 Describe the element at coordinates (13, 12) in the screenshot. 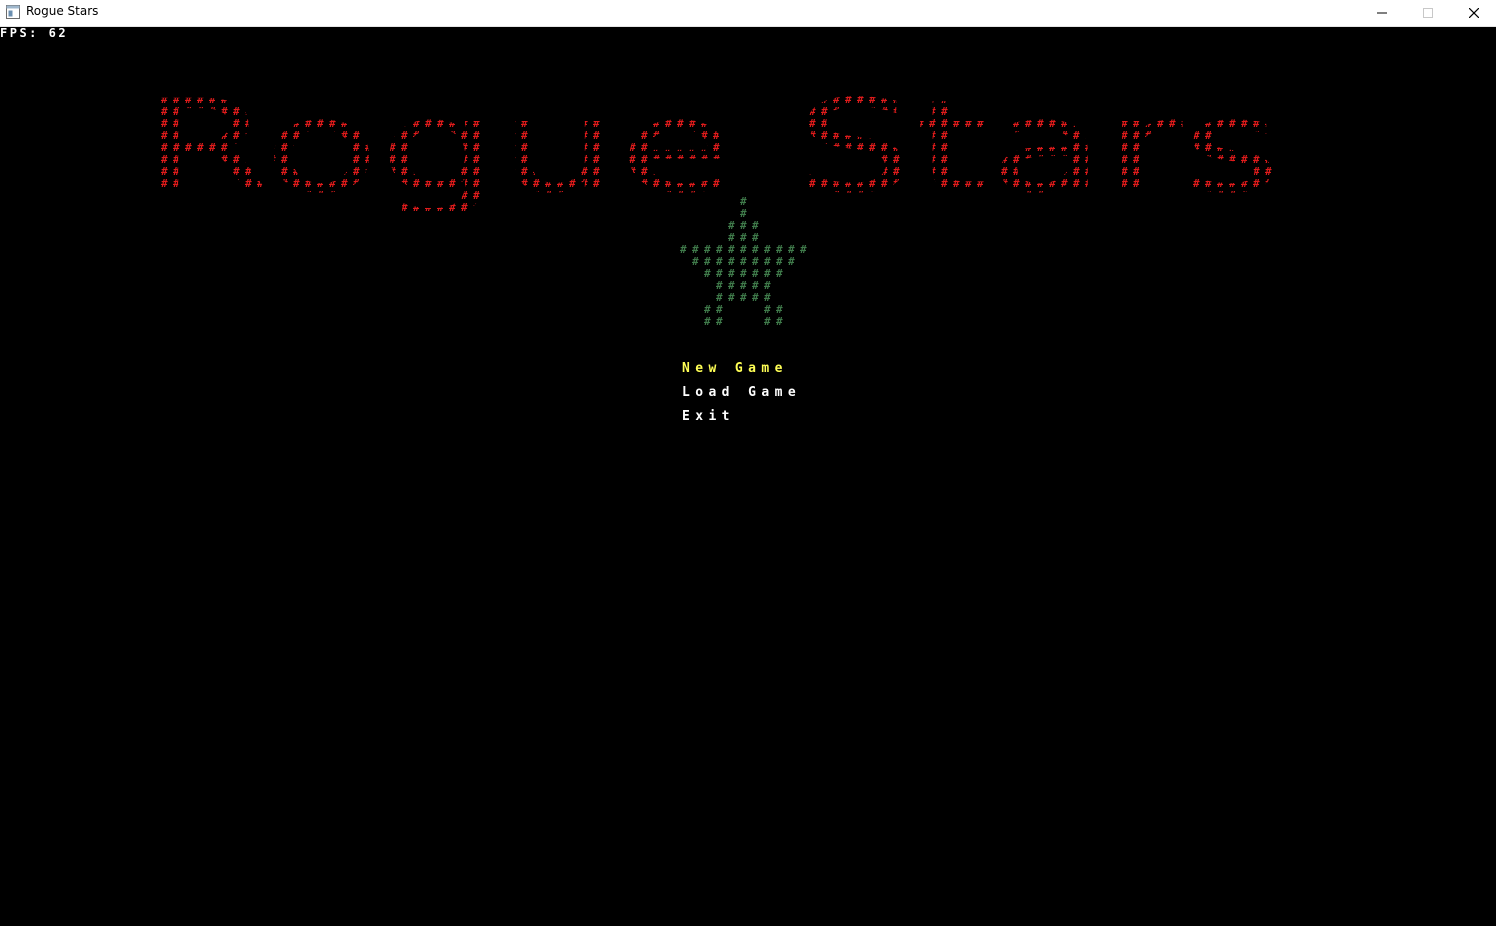

I see `app-icon` at that location.